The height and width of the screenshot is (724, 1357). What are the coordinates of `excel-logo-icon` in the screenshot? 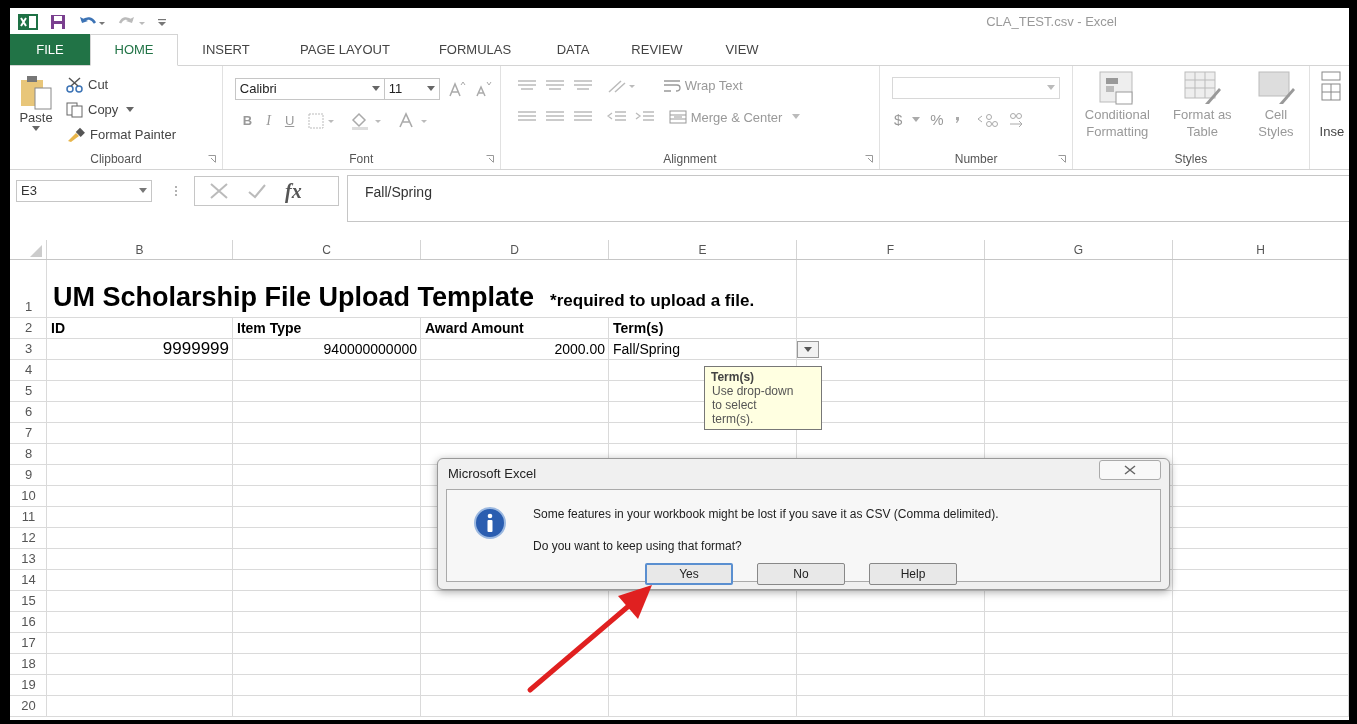 It's located at (28, 21).